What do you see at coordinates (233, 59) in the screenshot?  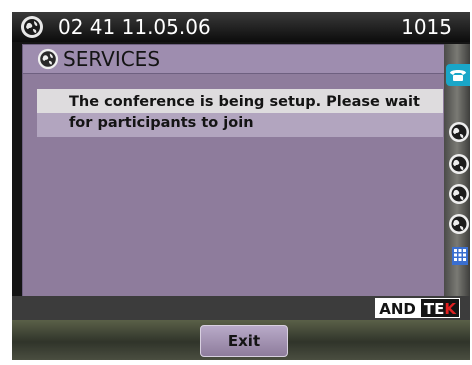 I see `services-header: SERVICES` at bounding box center [233, 59].